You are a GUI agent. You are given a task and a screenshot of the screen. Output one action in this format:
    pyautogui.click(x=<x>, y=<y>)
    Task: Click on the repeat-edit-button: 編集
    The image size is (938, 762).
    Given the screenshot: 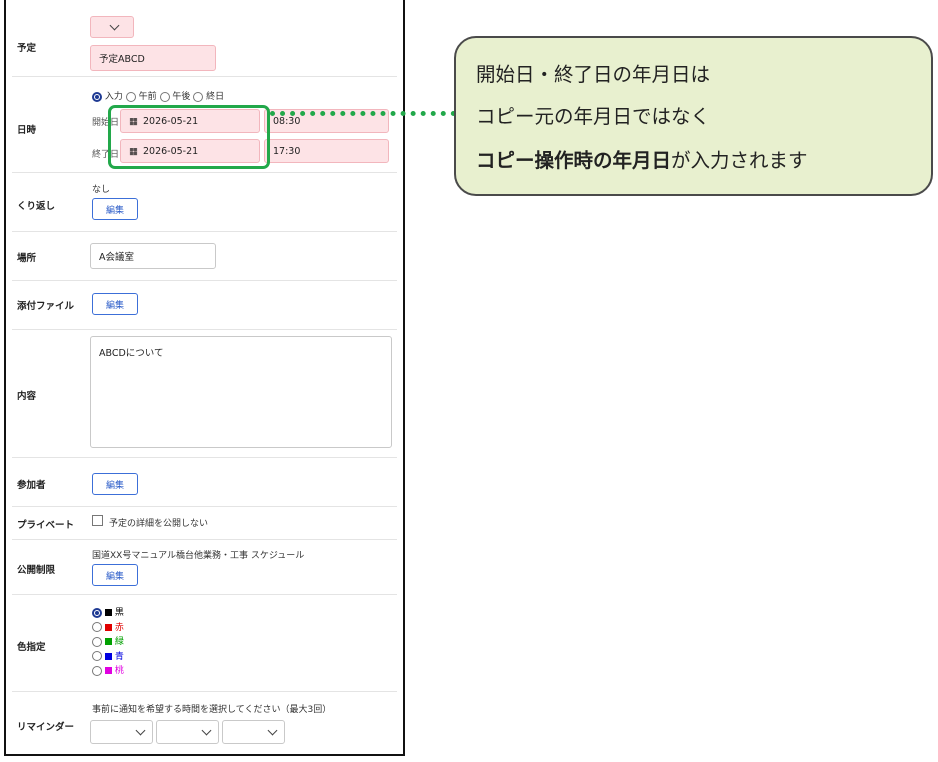 What is the action you would take?
    pyautogui.click(x=115, y=209)
    